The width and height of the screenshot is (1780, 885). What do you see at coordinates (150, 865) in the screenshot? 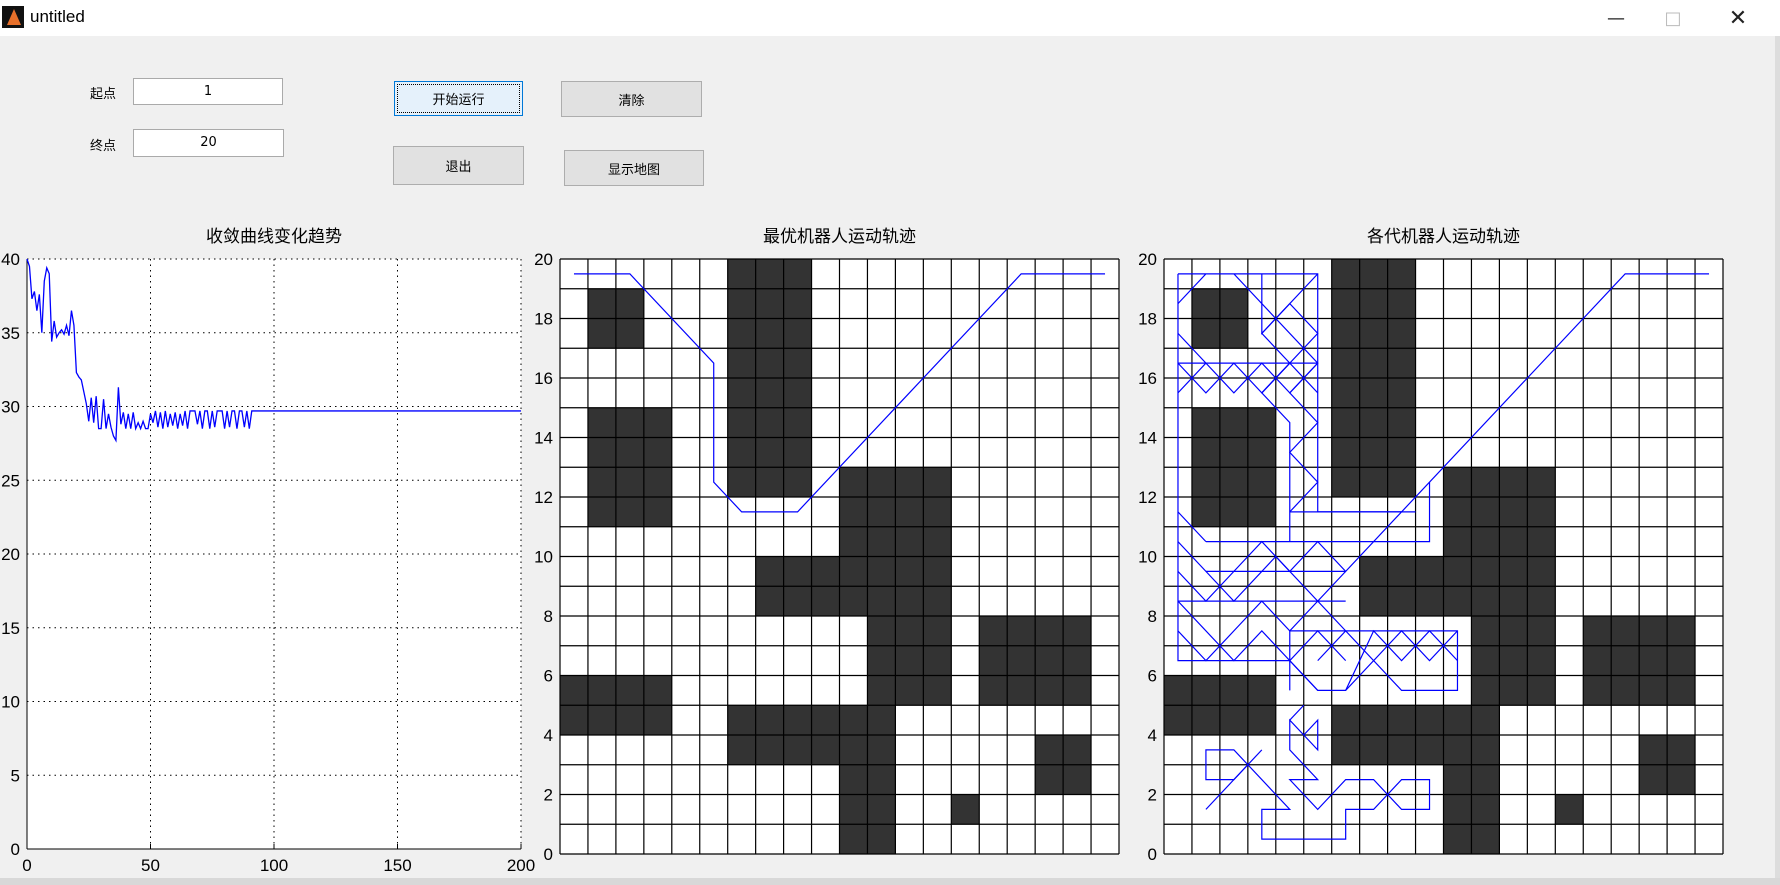
I see `x-tick-label: 50` at bounding box center [150, 865].